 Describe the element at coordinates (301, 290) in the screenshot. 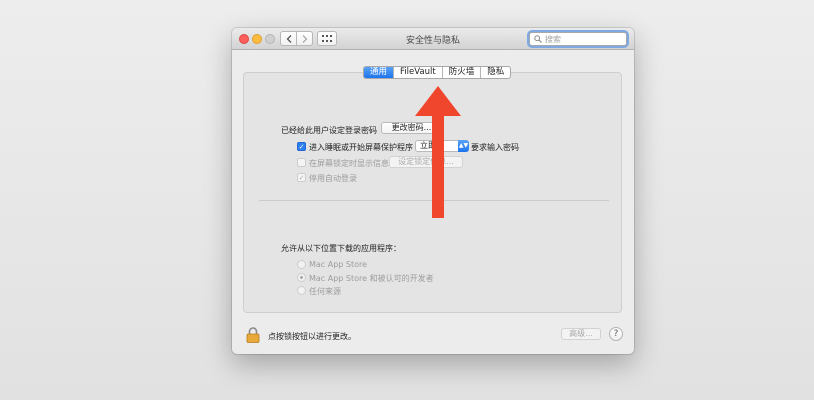

I see `radio-anywhere` at that location.